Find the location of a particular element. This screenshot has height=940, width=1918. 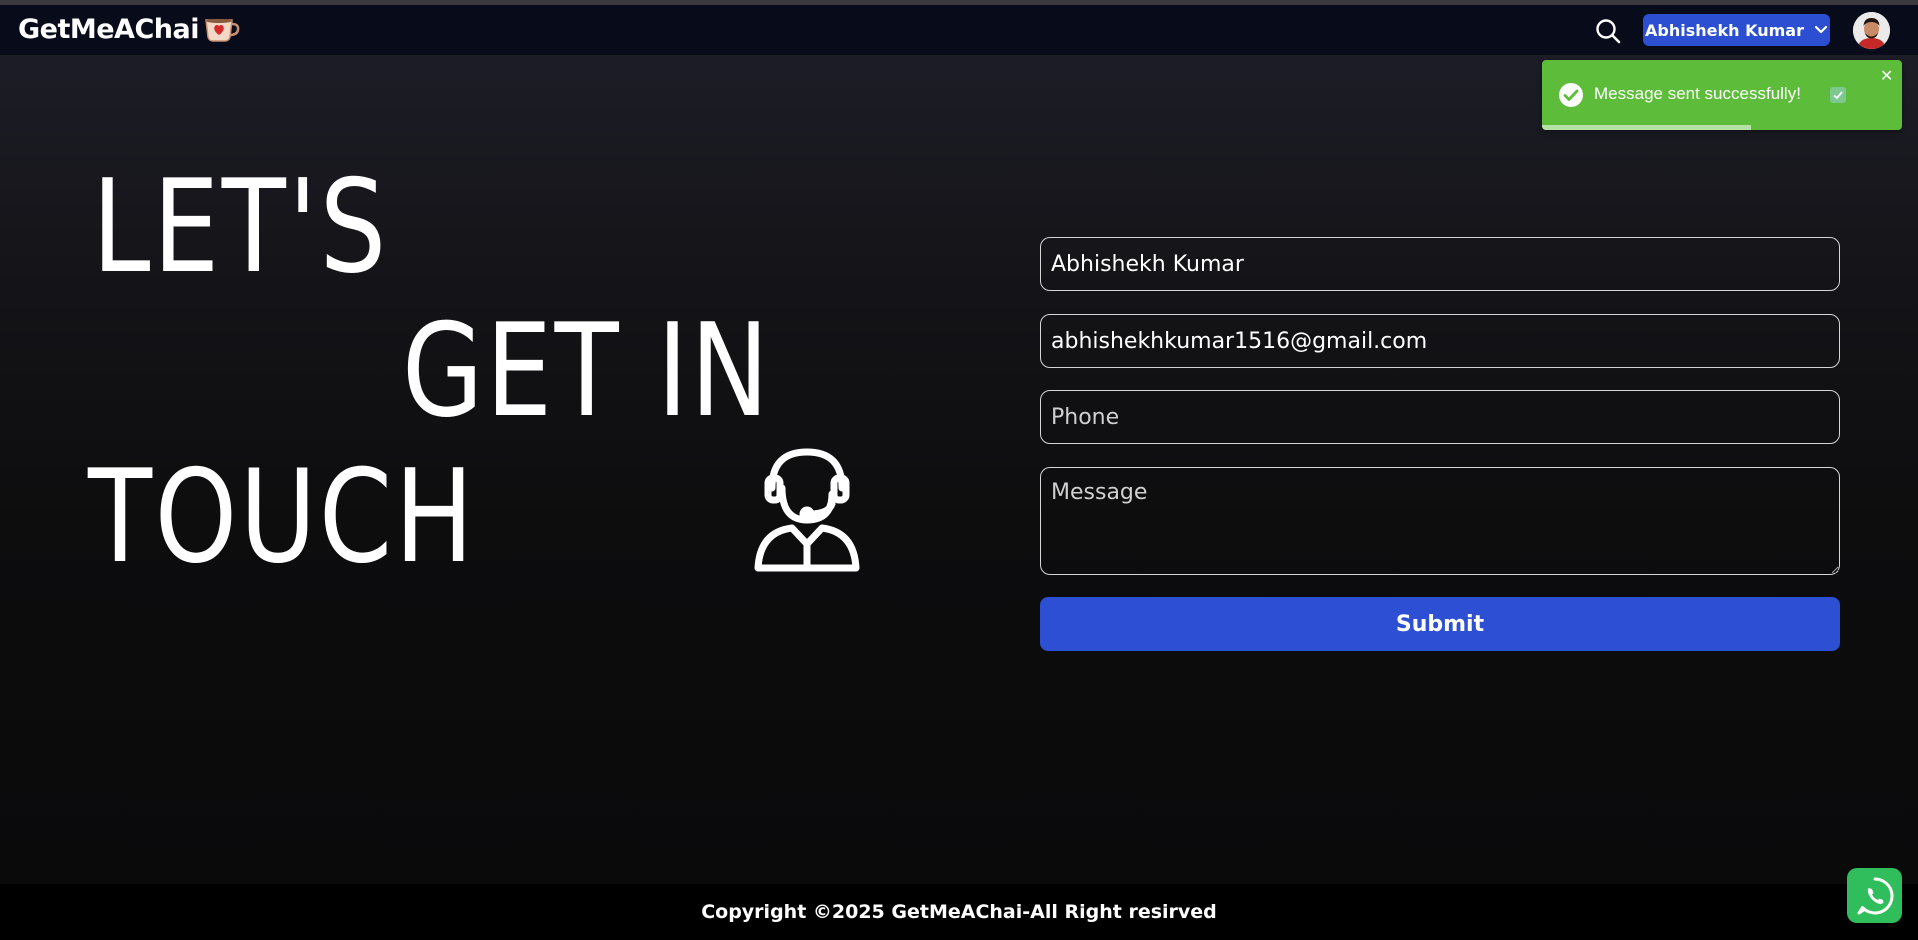

search-icon is located at coordinates (1608, 31).